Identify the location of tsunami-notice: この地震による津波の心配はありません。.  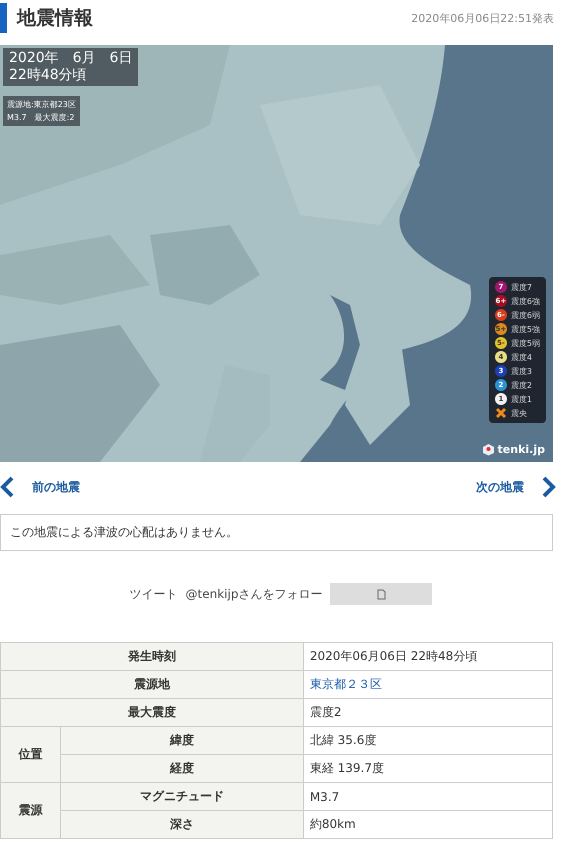
(276, 532).